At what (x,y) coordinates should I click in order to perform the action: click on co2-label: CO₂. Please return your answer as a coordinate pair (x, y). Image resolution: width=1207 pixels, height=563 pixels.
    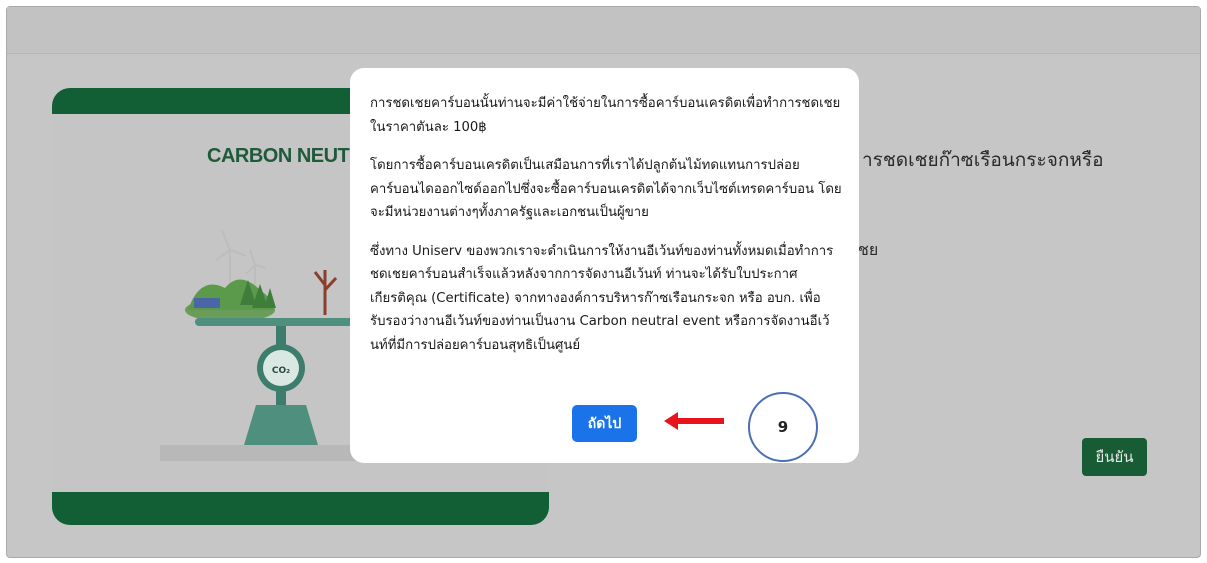
    Looking at the image, I should click on (281, 371).